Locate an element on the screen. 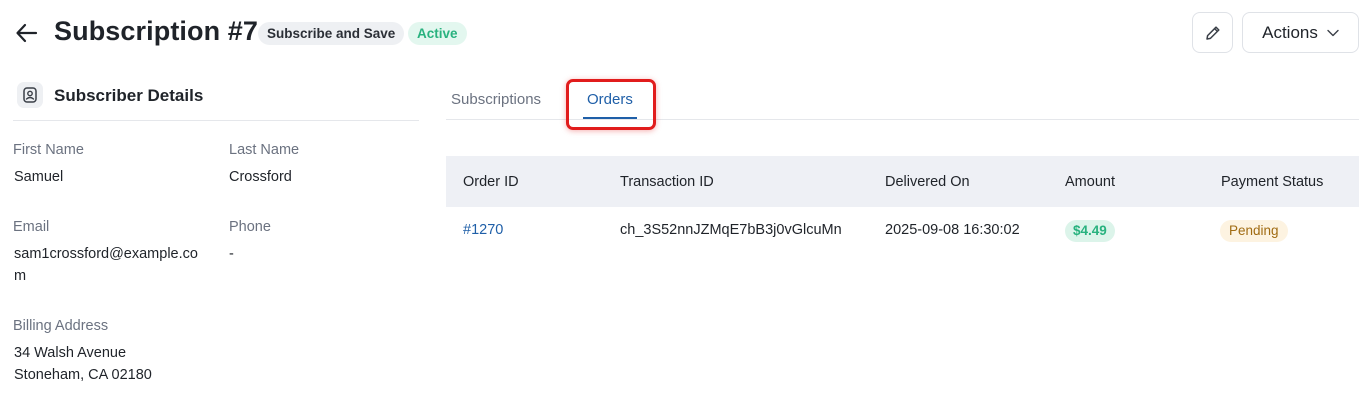 This screenshot has width=1370, height=401. payment-status-badge: Pending is located at coordinates (1254, 231).